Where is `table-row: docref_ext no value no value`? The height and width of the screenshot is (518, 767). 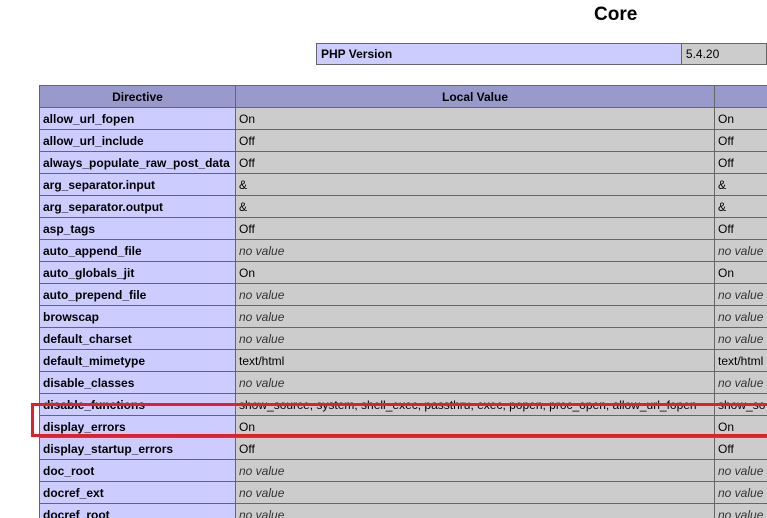
table-row: docref_ext no value no value is located at coordinates (403, 492).